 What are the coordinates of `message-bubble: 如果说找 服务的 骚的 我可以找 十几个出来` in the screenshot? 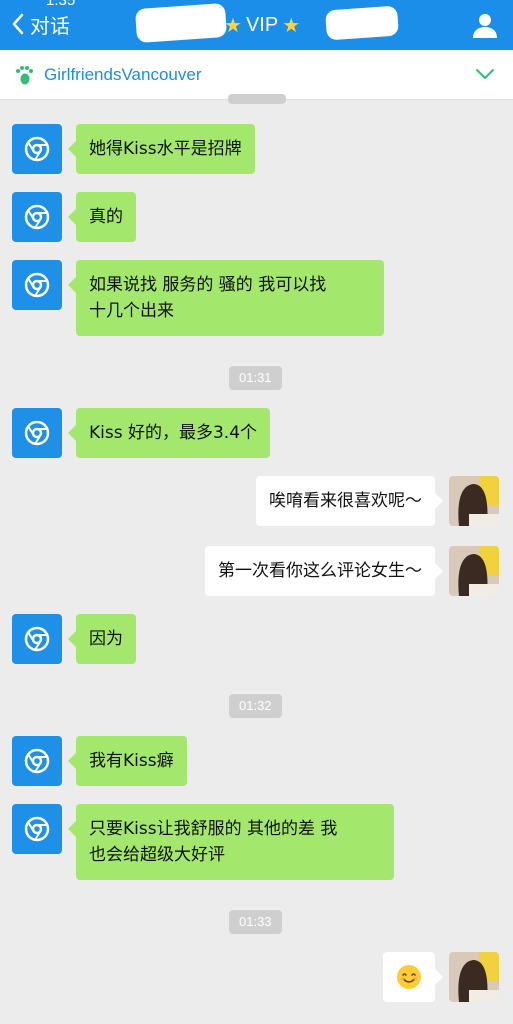 It's located at (226, 298).